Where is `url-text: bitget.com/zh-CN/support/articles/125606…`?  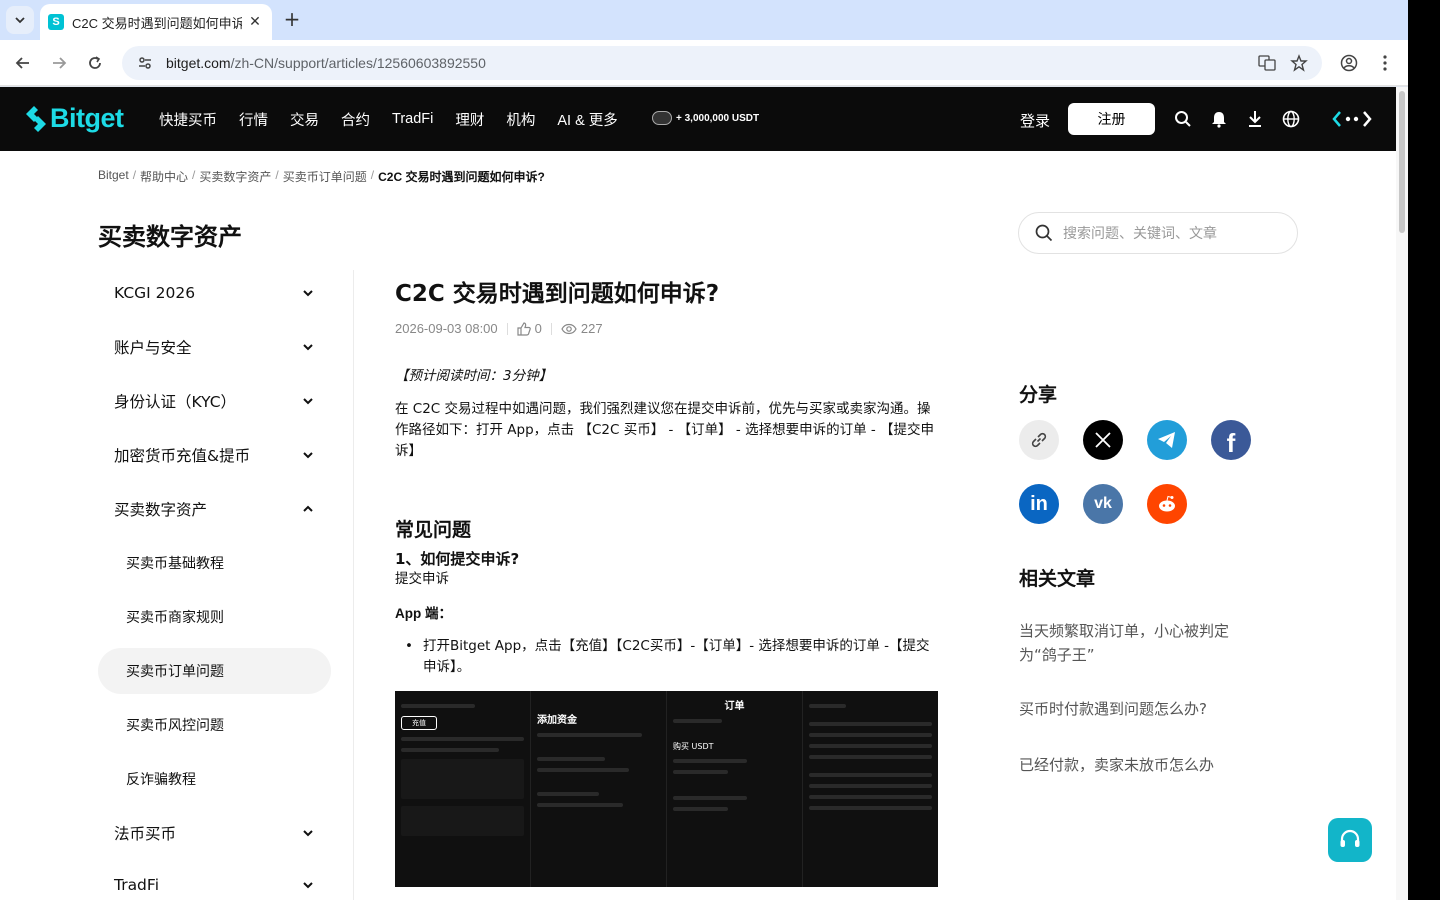
url-text: bitget.com/zh-CN/support/articles/125606… is located at coordinates (326, 63).